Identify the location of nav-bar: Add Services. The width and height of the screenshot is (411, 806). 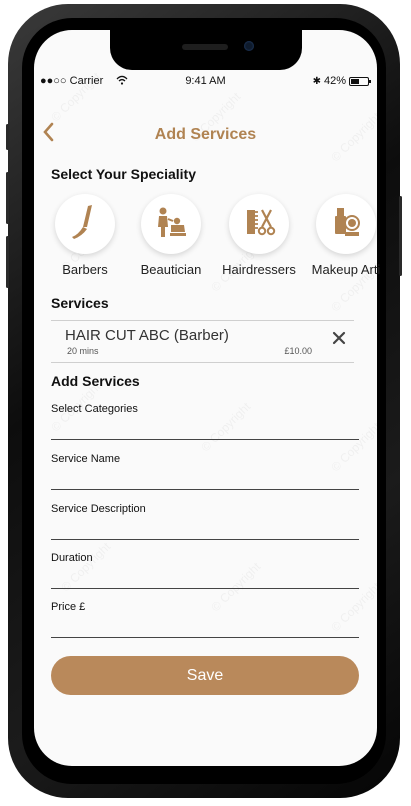
(205, 135).